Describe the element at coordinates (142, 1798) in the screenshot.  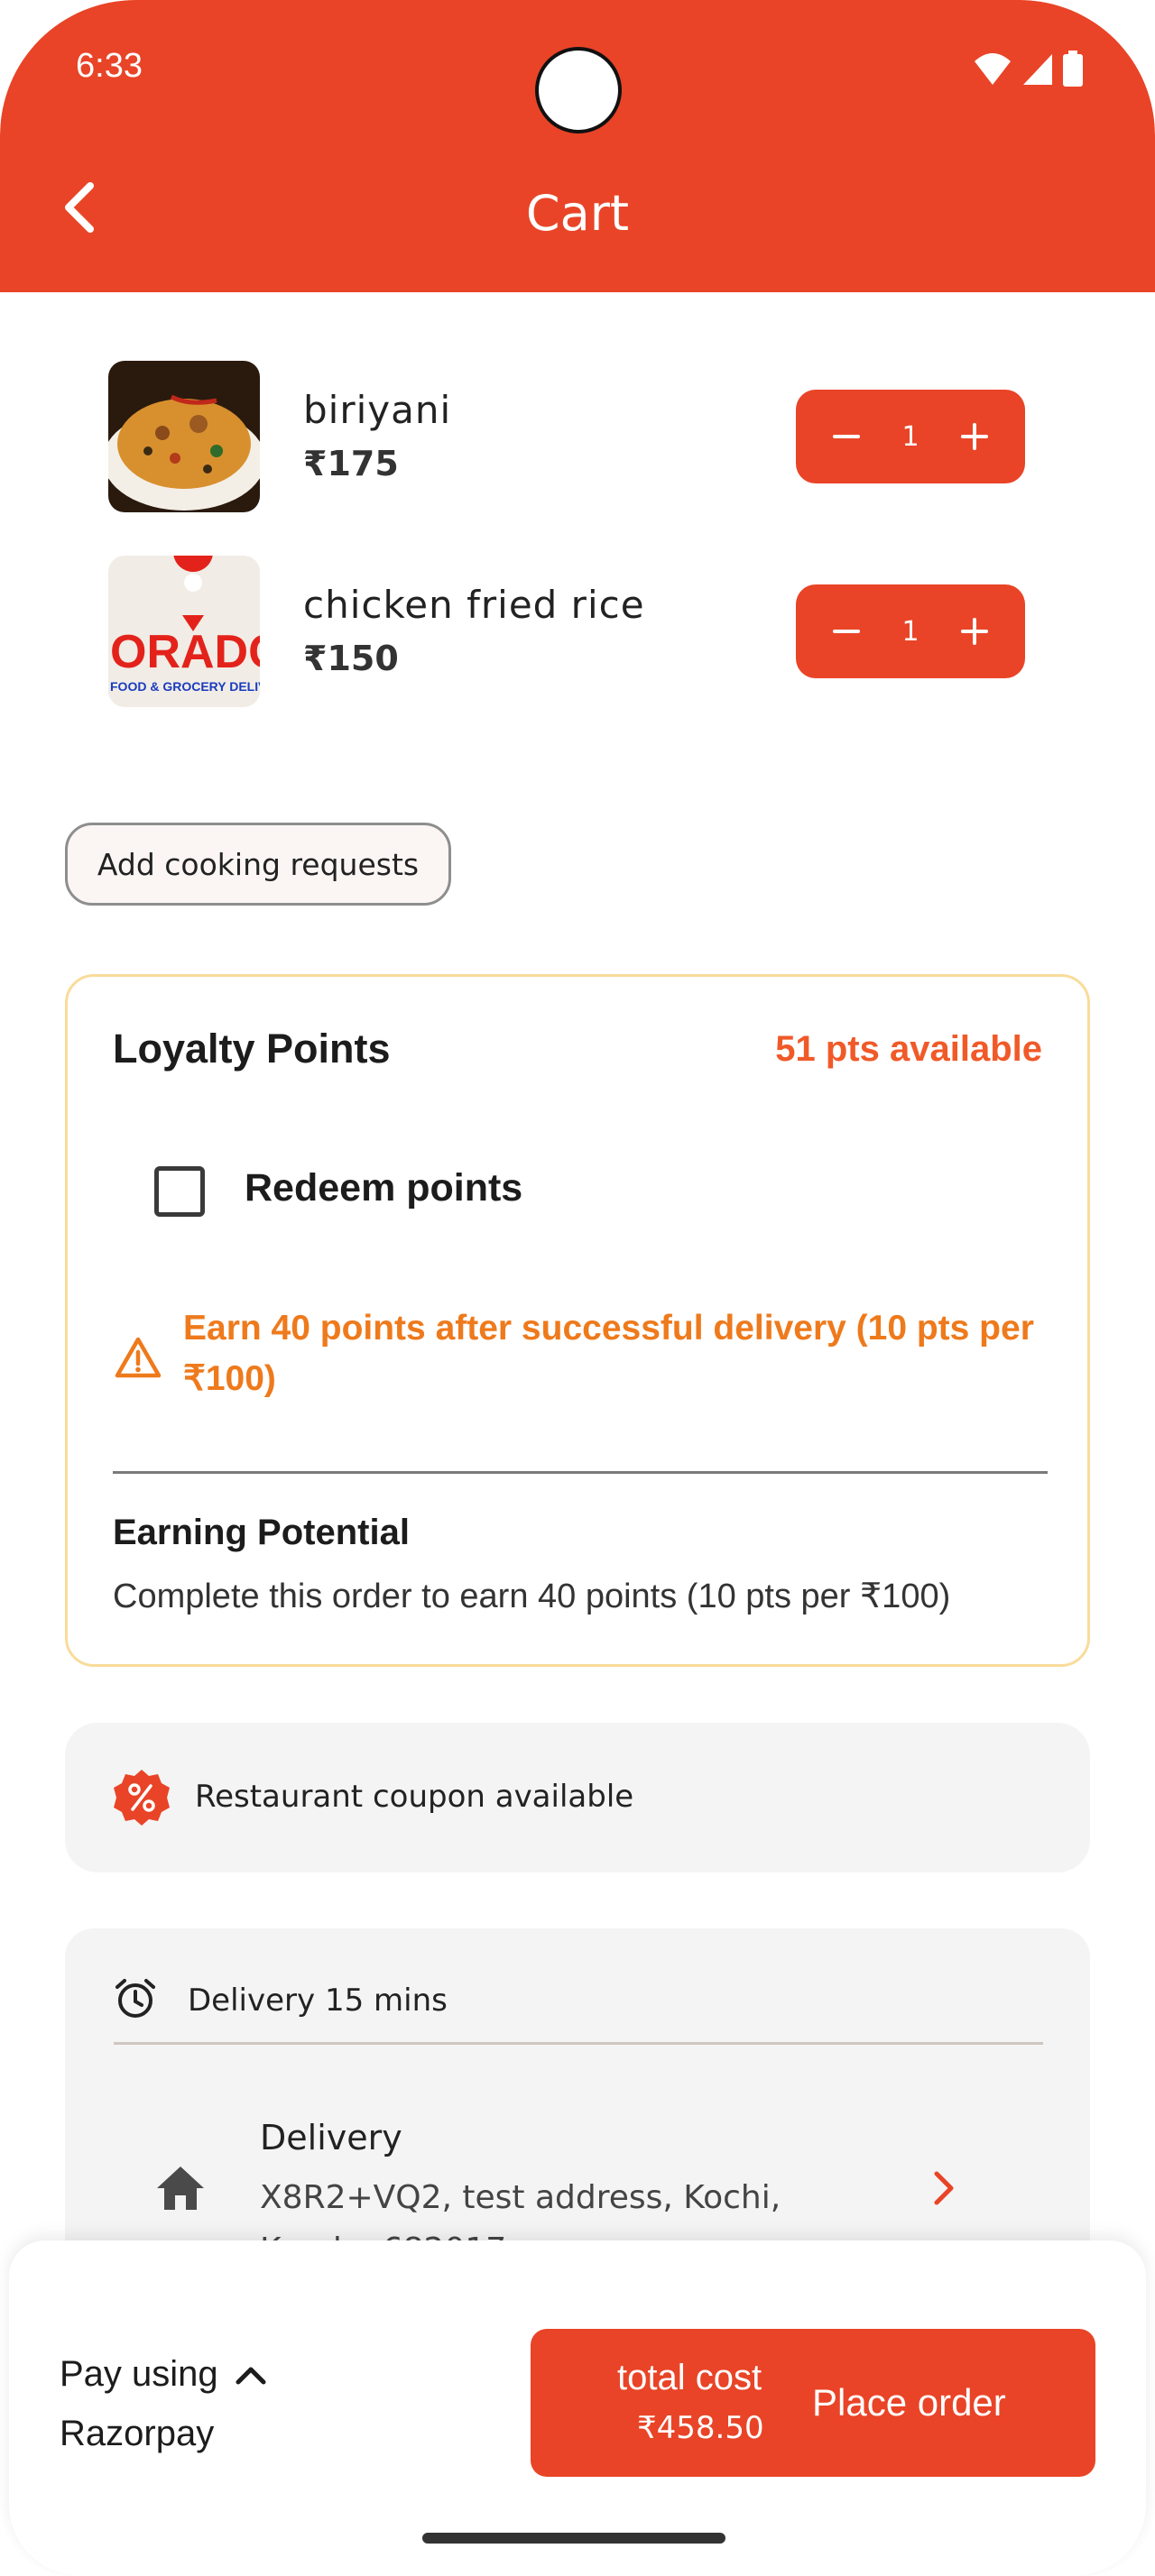
I see `discount-badge-icon` at that location.